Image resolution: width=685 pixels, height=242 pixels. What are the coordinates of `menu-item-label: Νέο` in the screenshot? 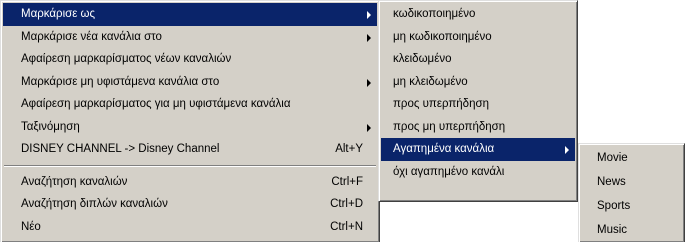 It's located at (31, 226).